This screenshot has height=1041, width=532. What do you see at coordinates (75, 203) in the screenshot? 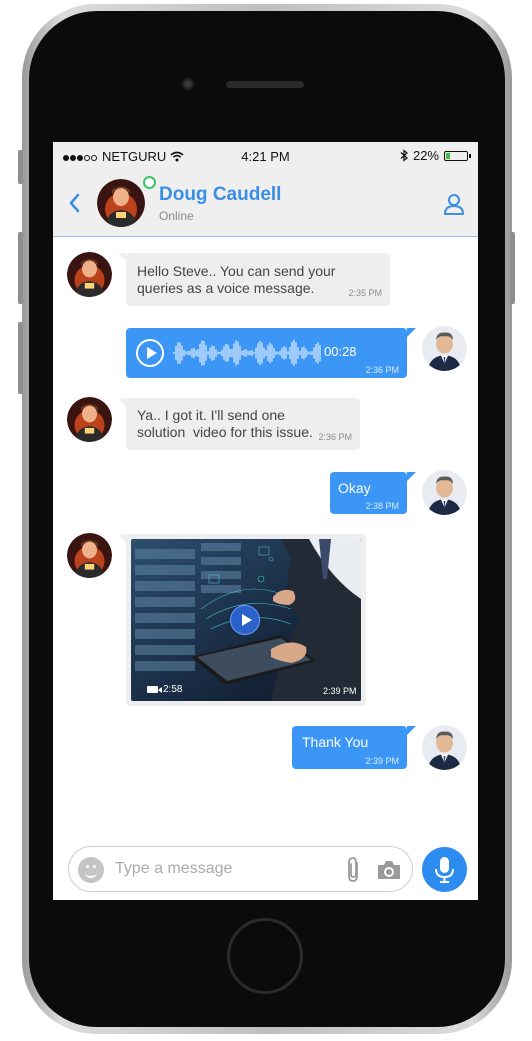
I see `back-chevron-icon` at bounding box center [75, 203].